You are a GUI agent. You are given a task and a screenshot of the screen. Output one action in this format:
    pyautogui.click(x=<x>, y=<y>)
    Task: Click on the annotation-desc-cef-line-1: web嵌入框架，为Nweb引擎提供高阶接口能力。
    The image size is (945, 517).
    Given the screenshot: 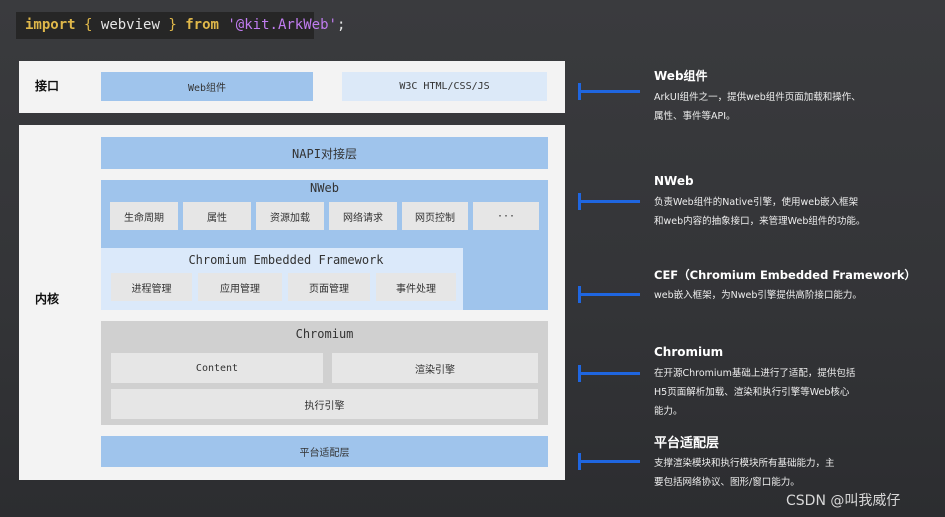 What is the action you would take?
    pyautogui.click(x=758, y=295)
    